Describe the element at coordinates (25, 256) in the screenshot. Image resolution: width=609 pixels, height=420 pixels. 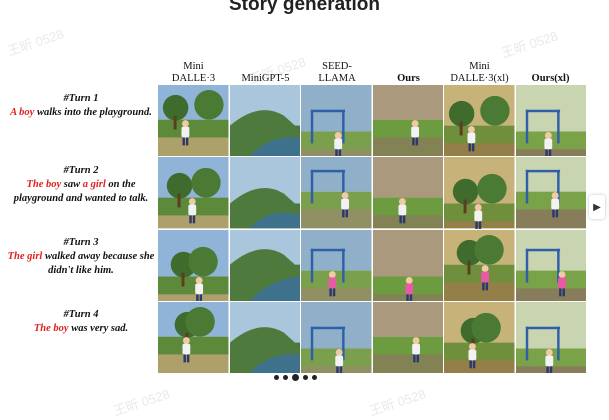
I see `character-highlight: The girl` at that location.